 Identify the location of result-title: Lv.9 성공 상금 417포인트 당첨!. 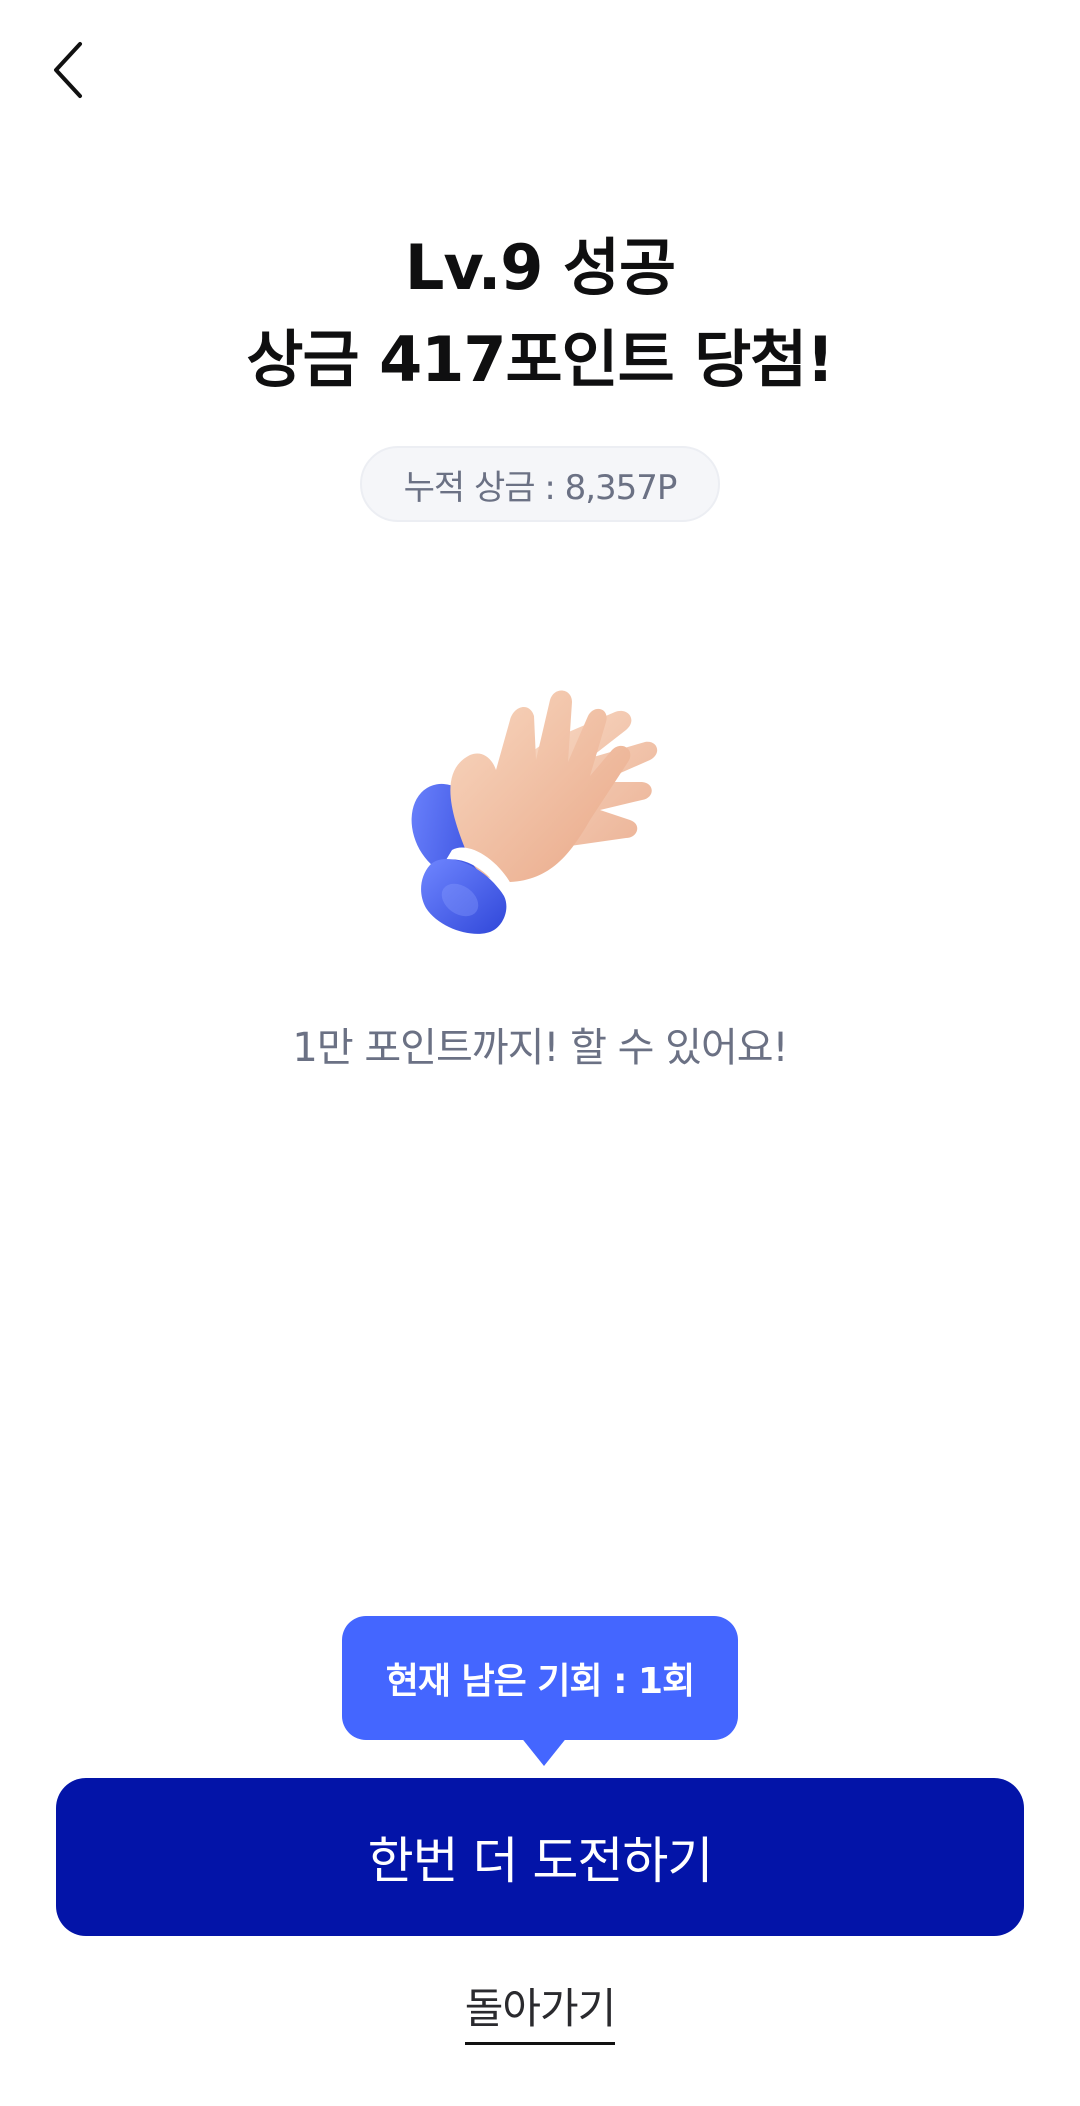
(540, 314).